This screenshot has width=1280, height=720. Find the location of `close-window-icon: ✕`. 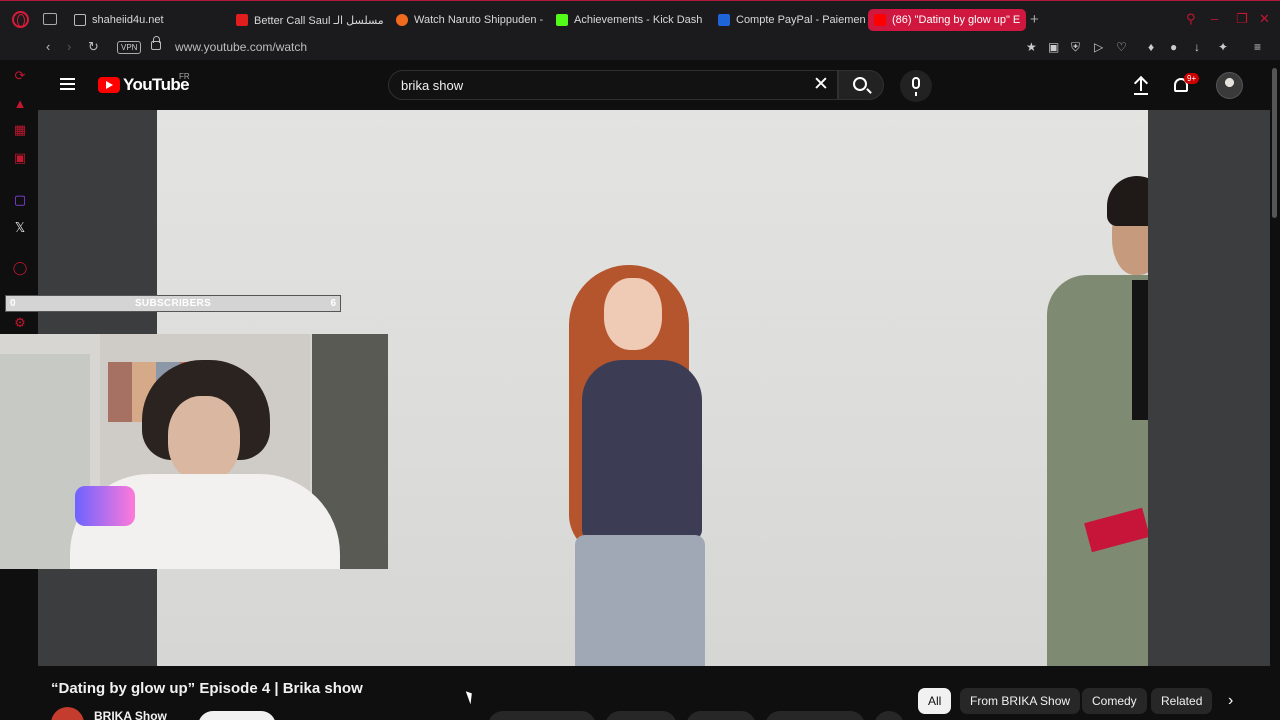

close-window-icon: ✕ is located at coordinates (1264, 19).